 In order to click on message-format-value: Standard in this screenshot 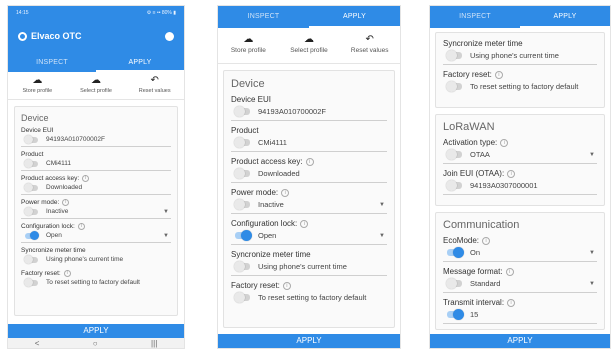, I will do `click(485, 283)`.